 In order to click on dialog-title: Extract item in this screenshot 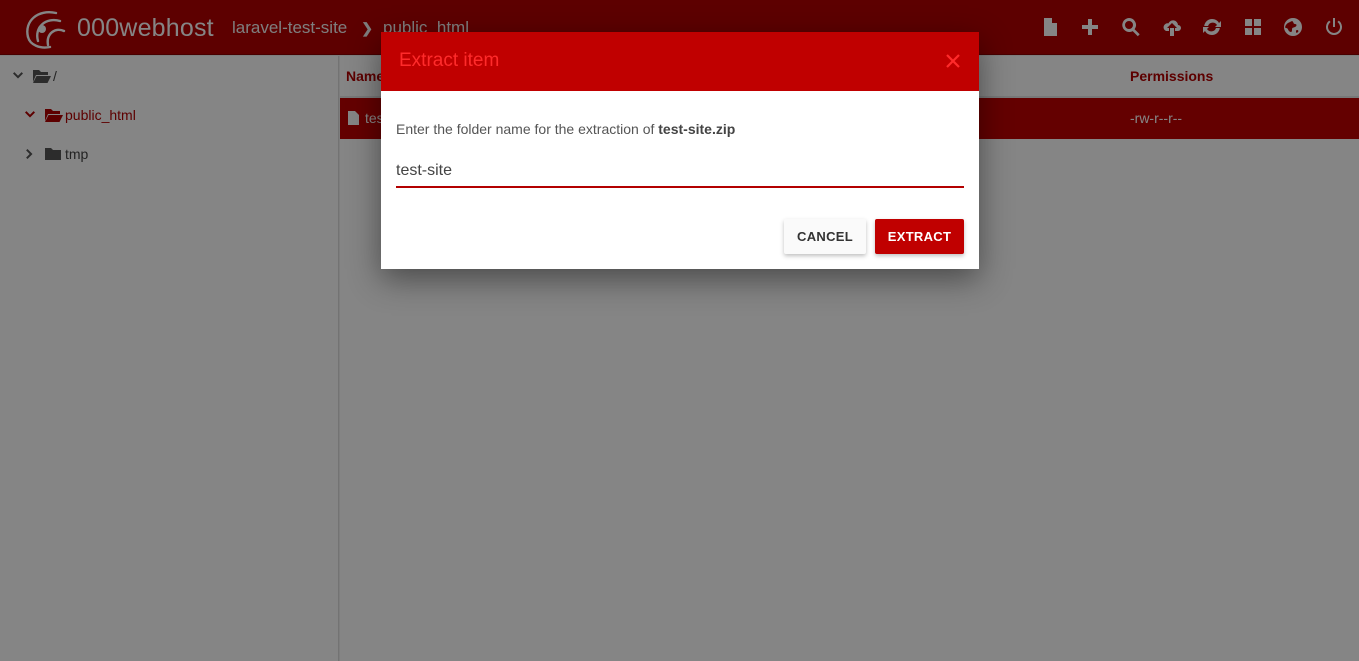, I will do `click(449, 60)`.